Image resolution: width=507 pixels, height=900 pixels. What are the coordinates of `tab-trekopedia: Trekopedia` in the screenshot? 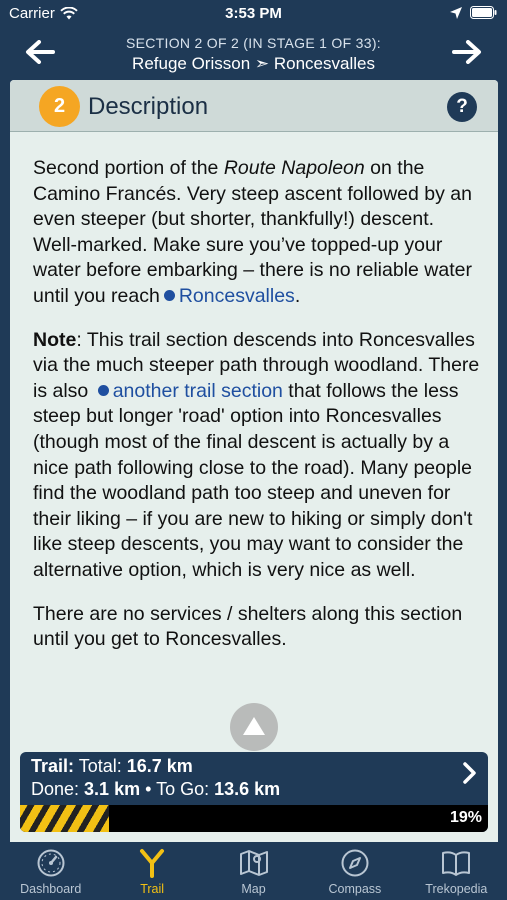 It's located at (456, 871).